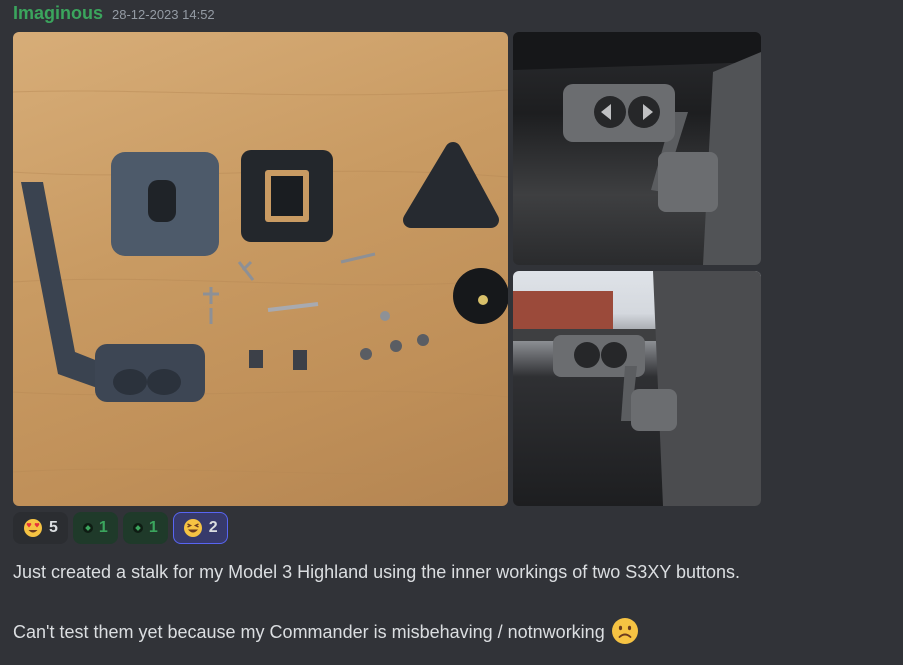 This screenshot has width=903, height=665. I want to click on reactions-bar: 5 1 1 2, so click(120, 528).